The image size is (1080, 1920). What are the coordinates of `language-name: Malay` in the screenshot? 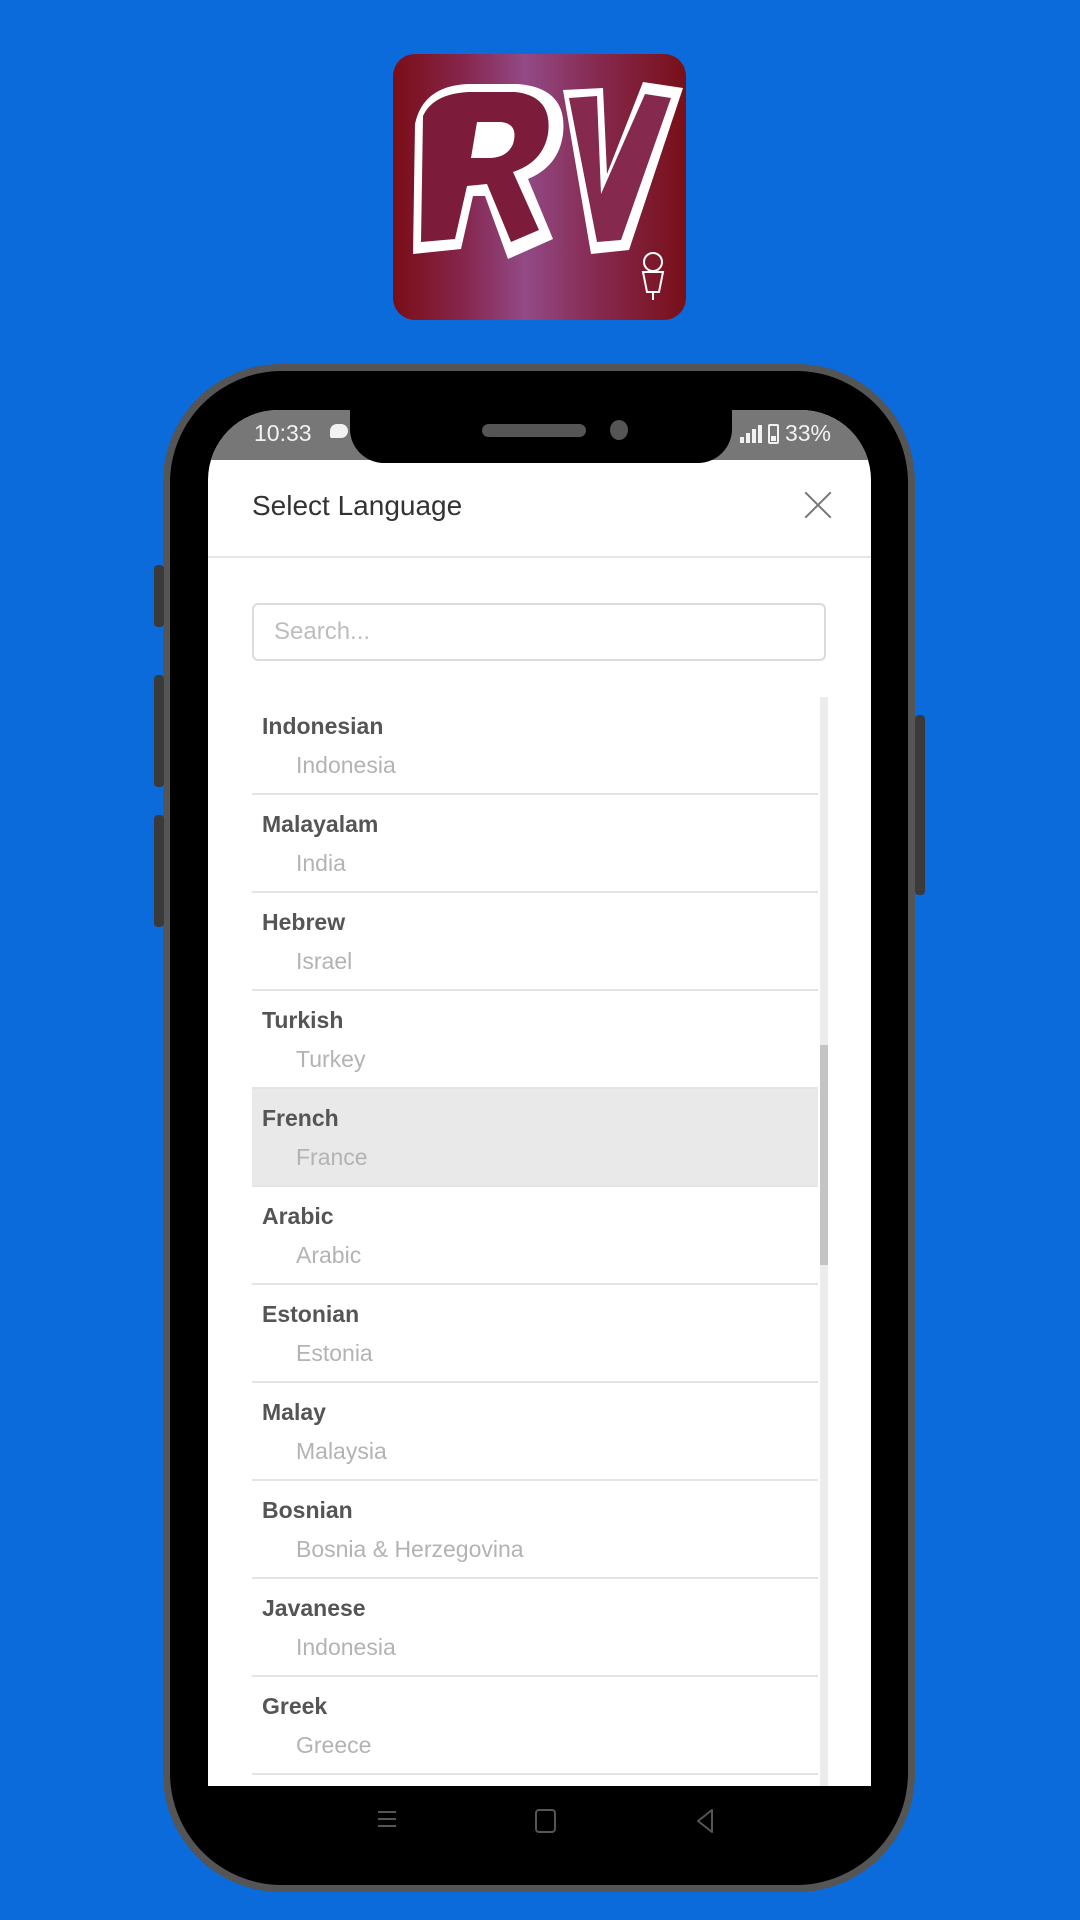 It's located at (294, 1412).